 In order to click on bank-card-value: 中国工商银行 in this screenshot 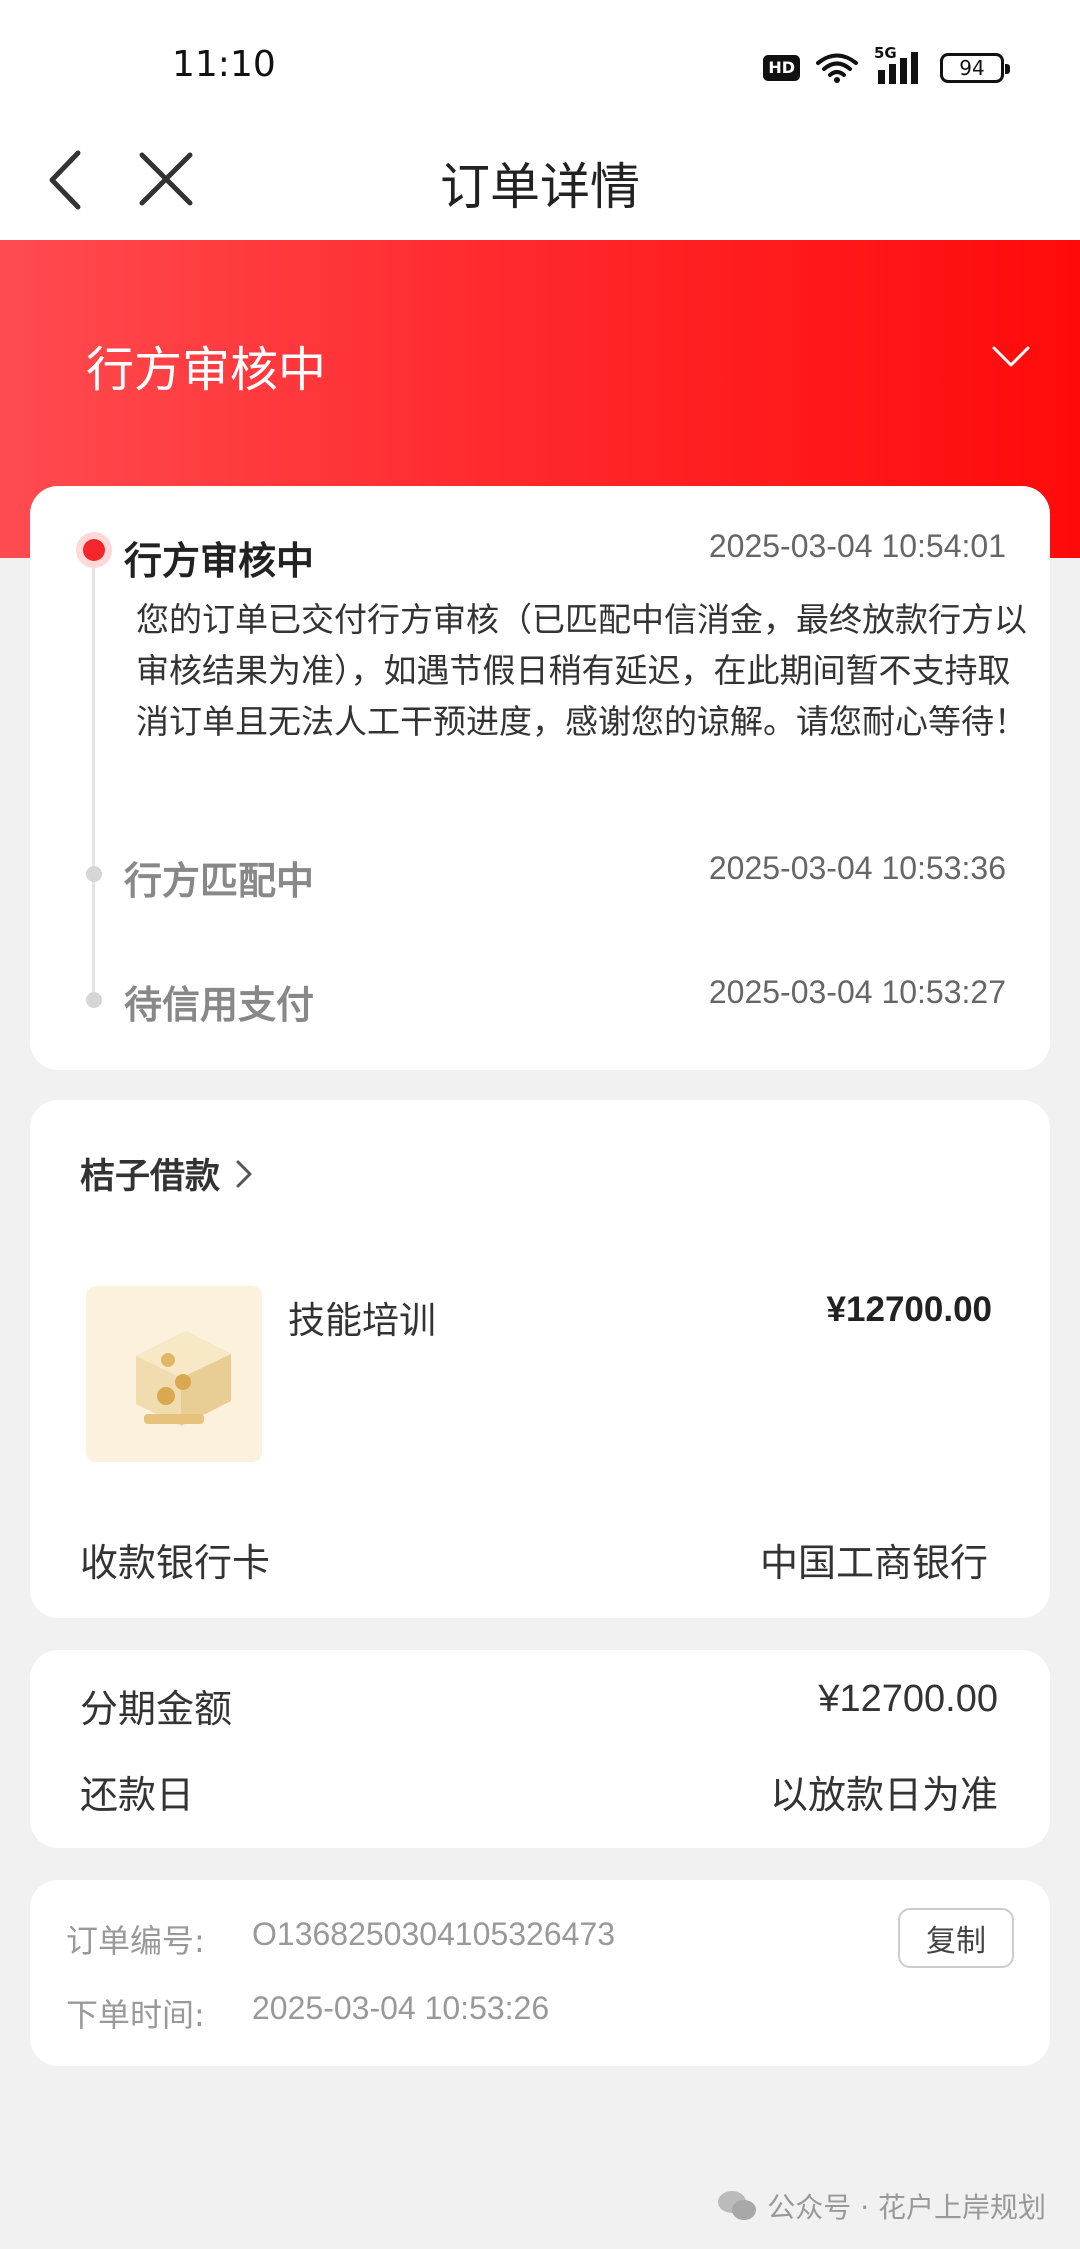, I will do `click(873, 1563)`.